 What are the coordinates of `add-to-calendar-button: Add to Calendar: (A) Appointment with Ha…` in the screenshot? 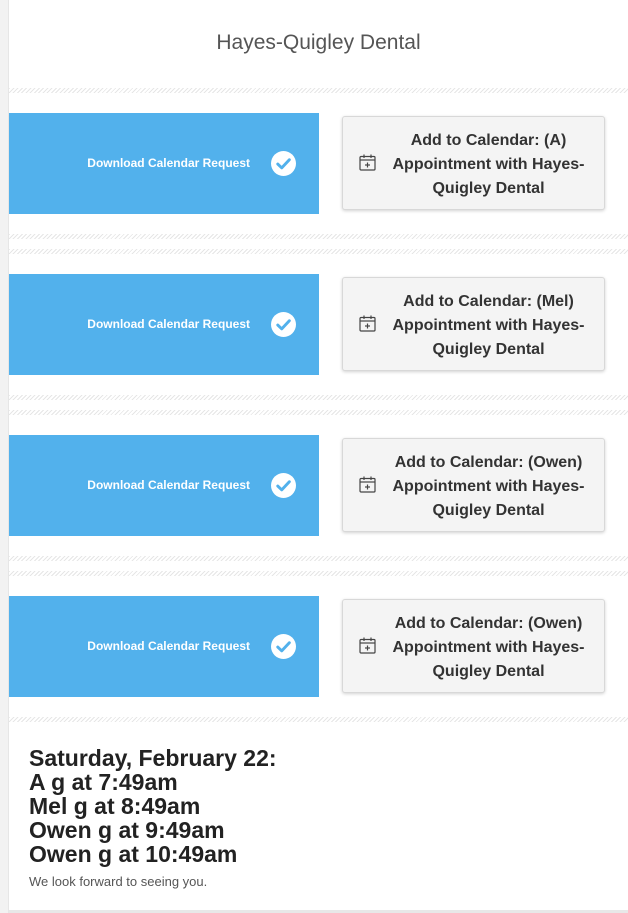 It's located at (473, 163).